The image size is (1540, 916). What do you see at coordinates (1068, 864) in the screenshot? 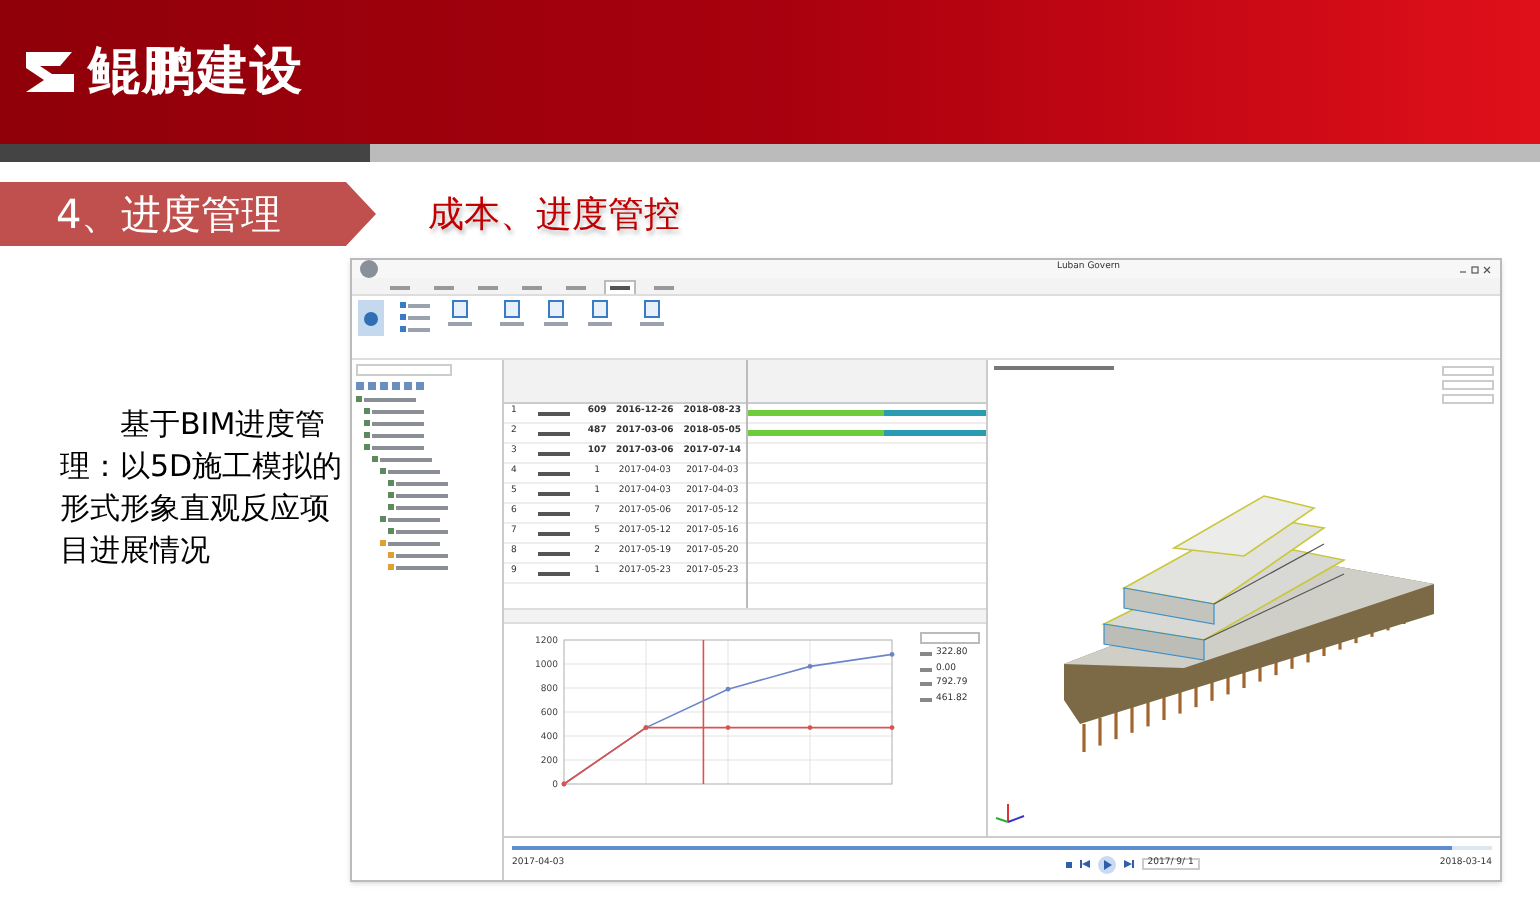
I see `stop-icon` at bounding box center [1068, 864].